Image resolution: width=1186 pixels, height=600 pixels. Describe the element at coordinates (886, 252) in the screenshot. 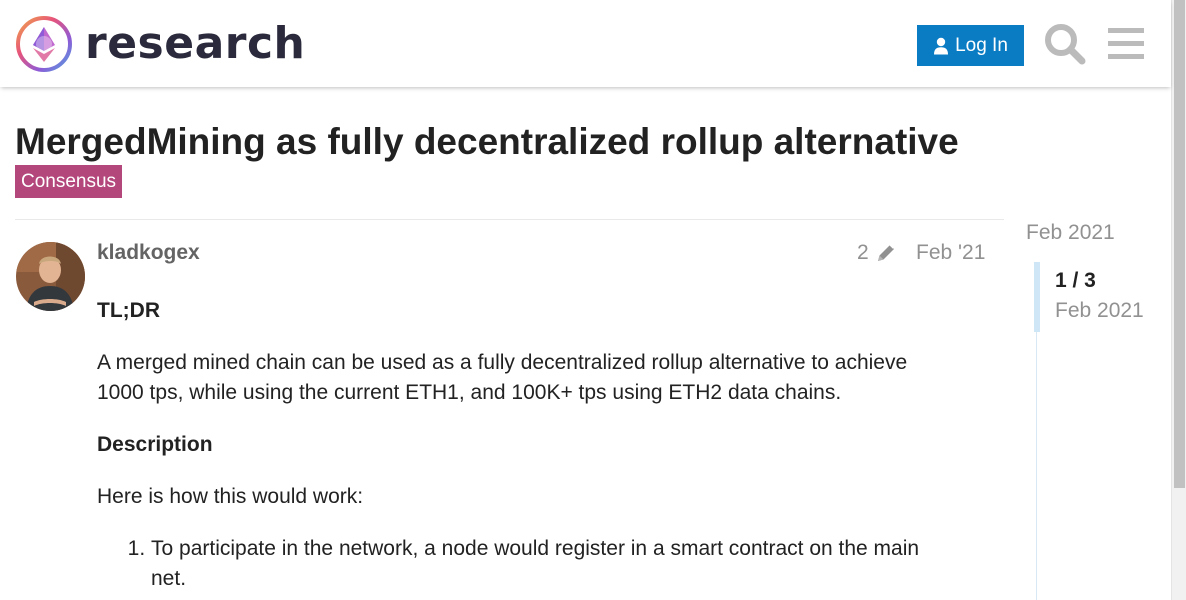

I see `pencil-icon` at that location.